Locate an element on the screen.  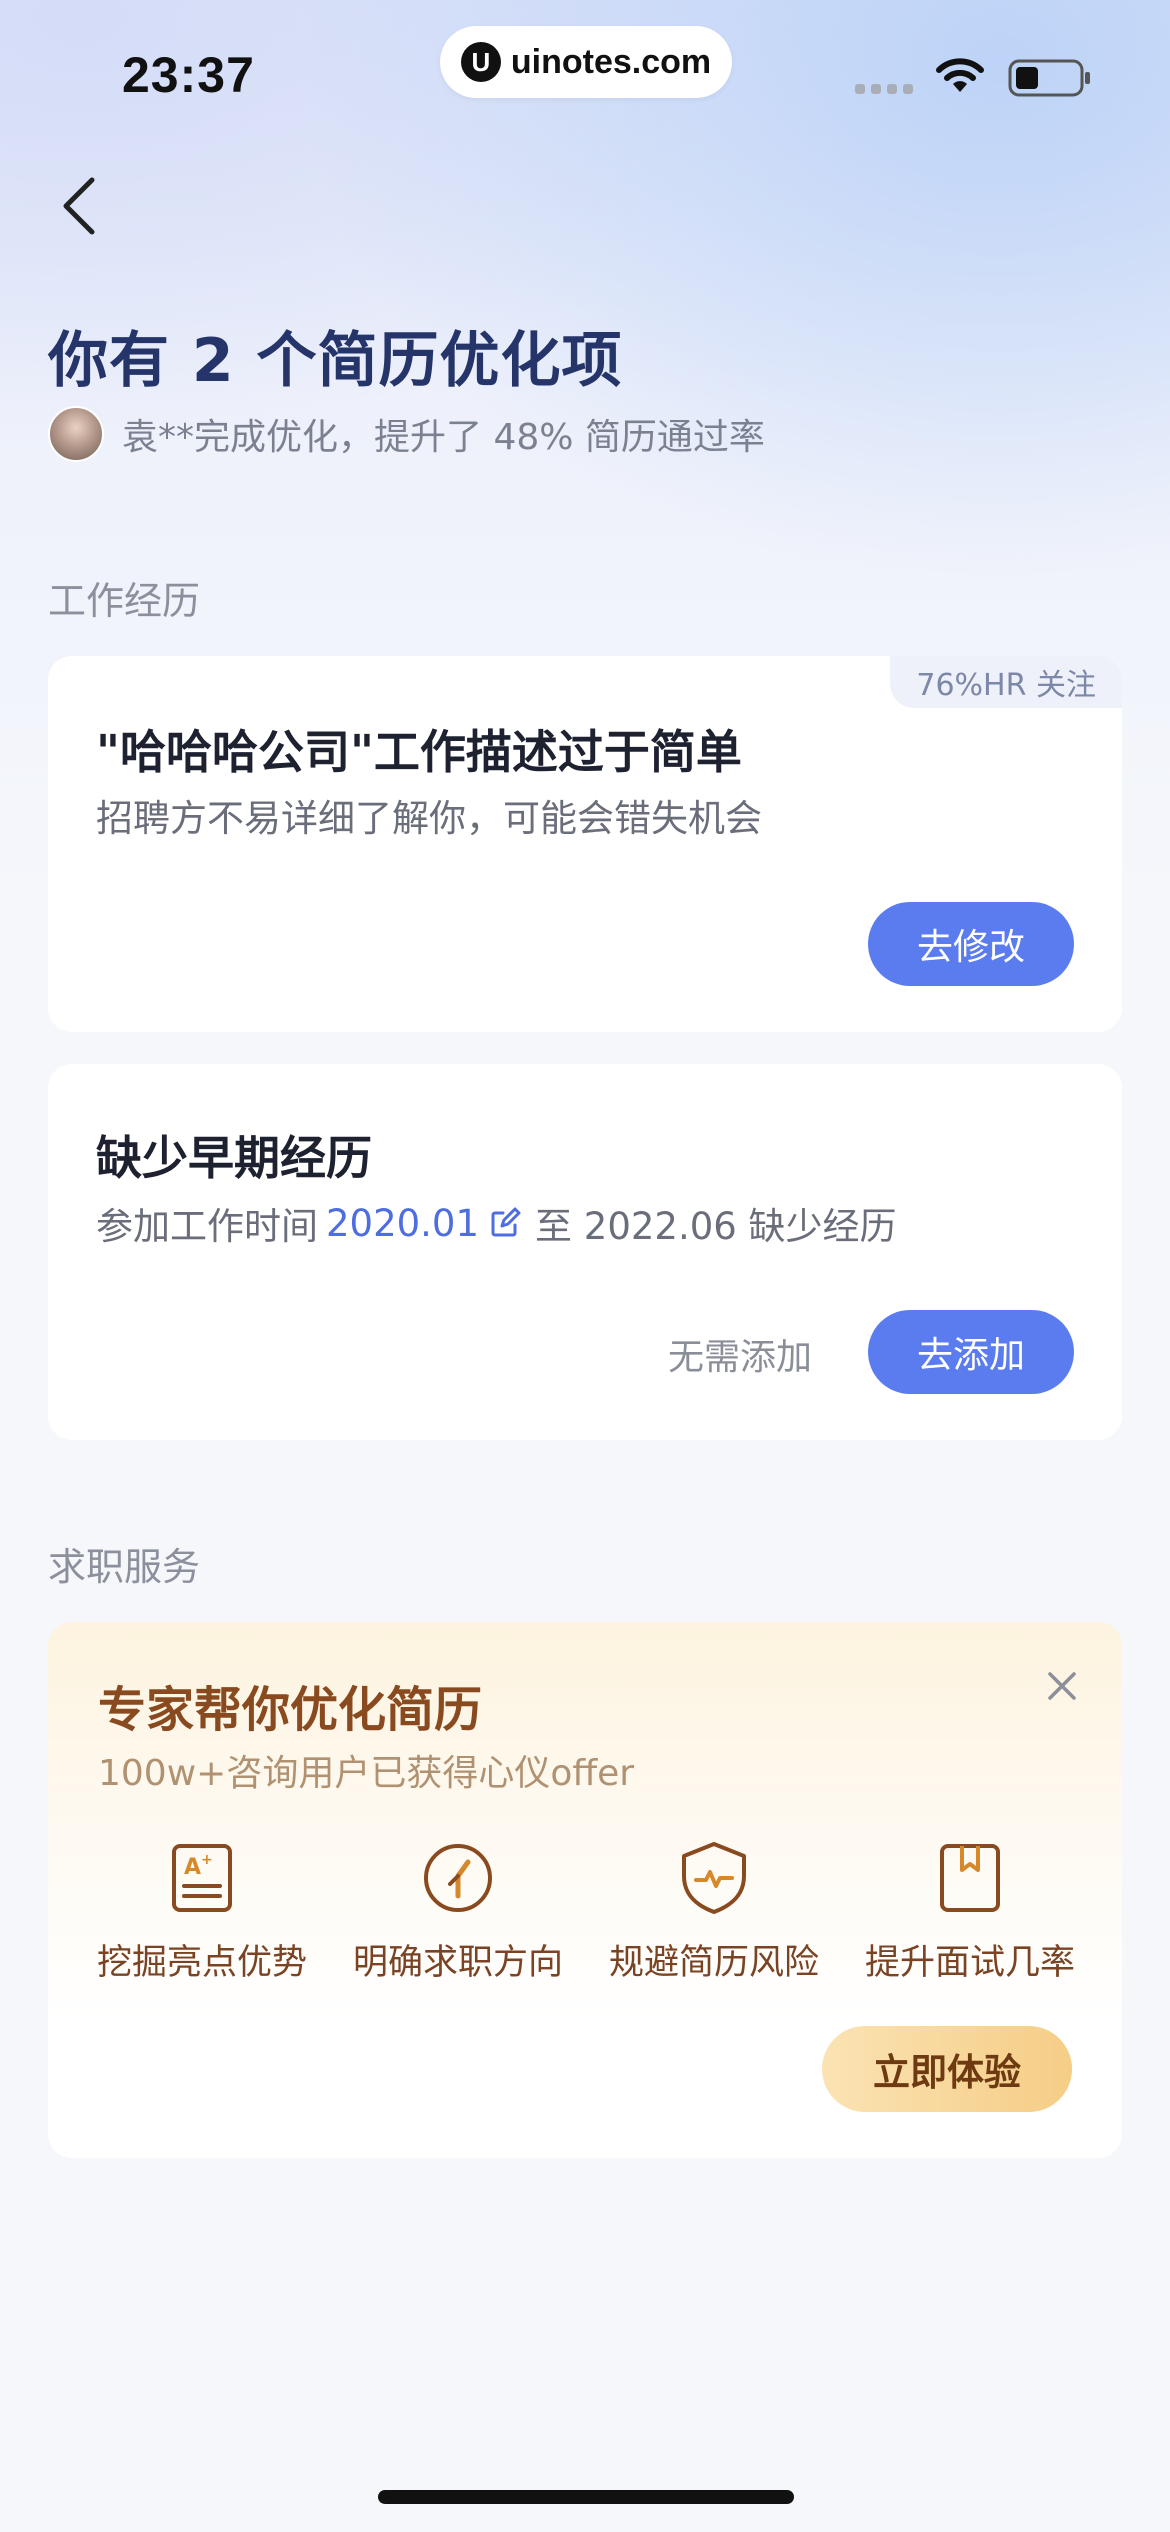
back-icon is located at coordinates (82, 206).